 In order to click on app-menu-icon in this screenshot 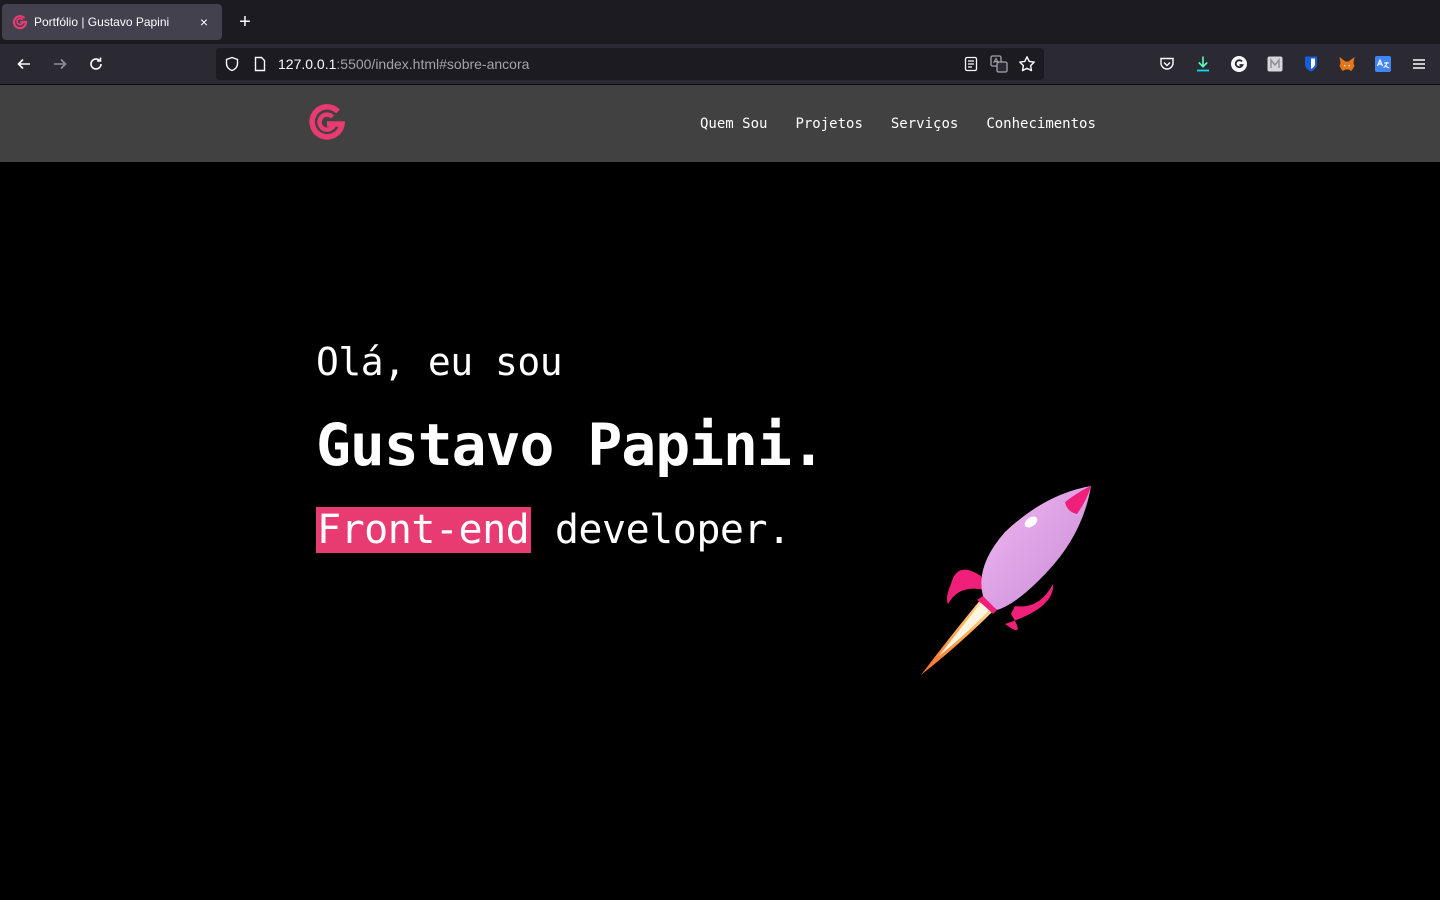, I will do `click(1419, 64)`.